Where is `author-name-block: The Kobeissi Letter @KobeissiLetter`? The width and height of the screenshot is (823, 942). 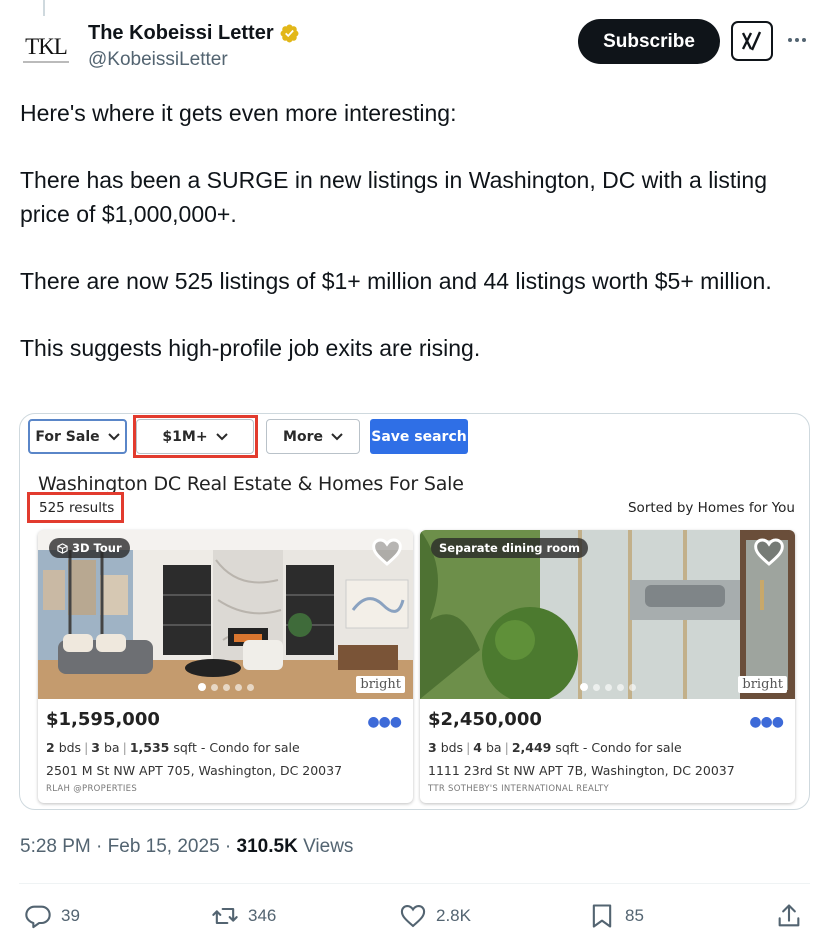
author-name-block: The Kobeissi Letter @KobeissiLetter is located at coordinates (194, 46).